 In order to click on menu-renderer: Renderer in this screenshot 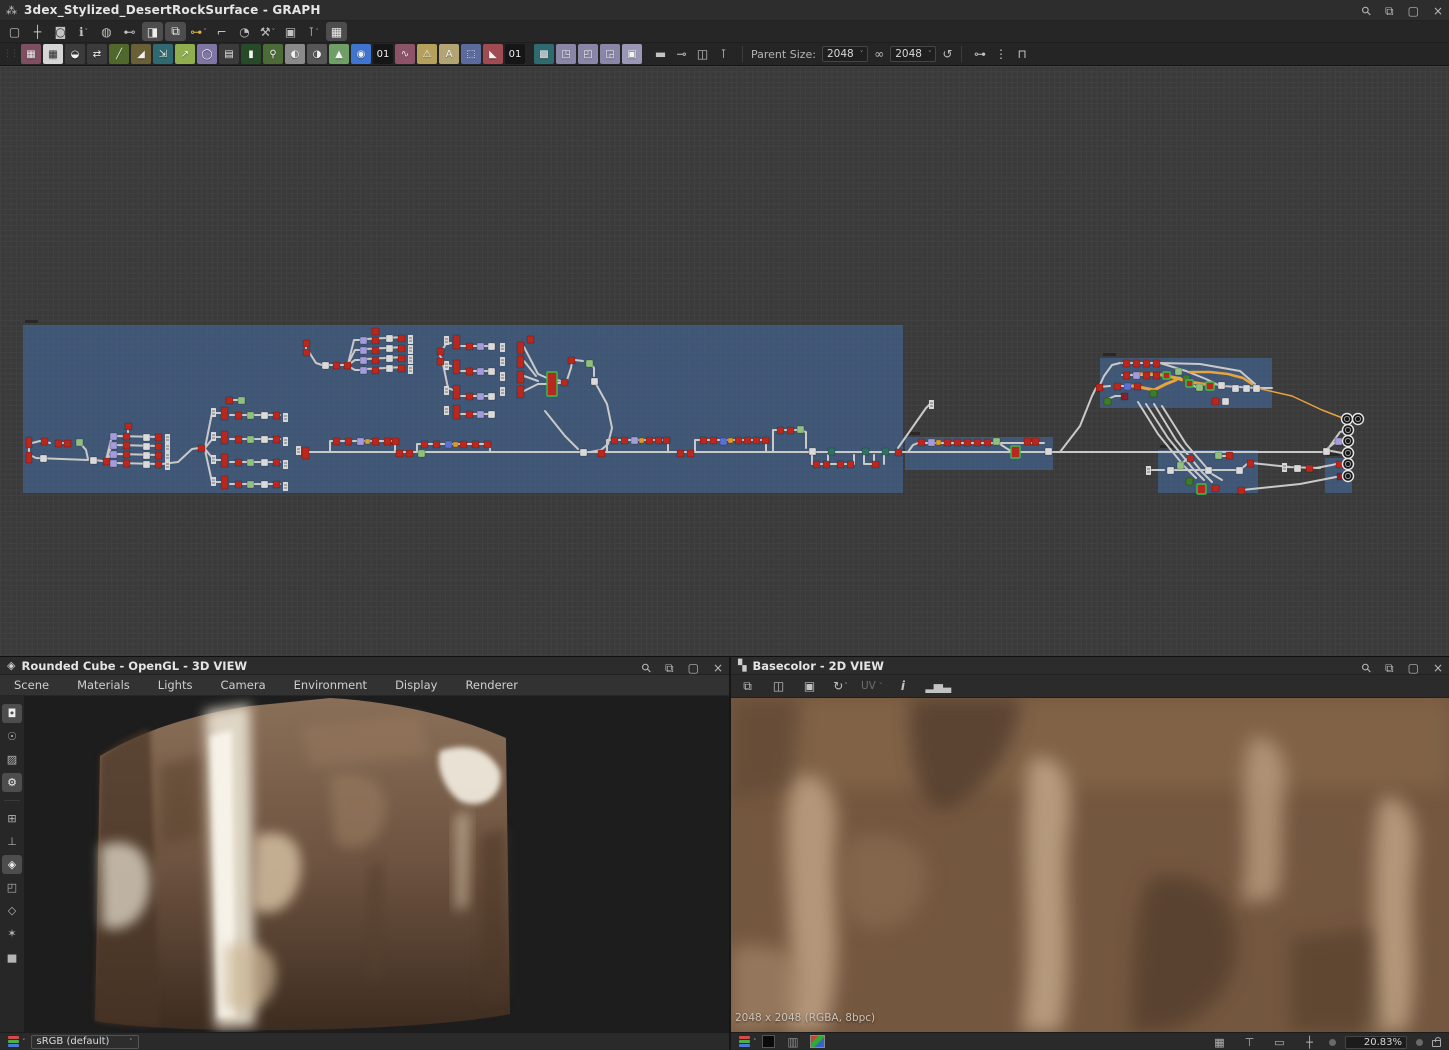, I will do `click(491, 685)`.